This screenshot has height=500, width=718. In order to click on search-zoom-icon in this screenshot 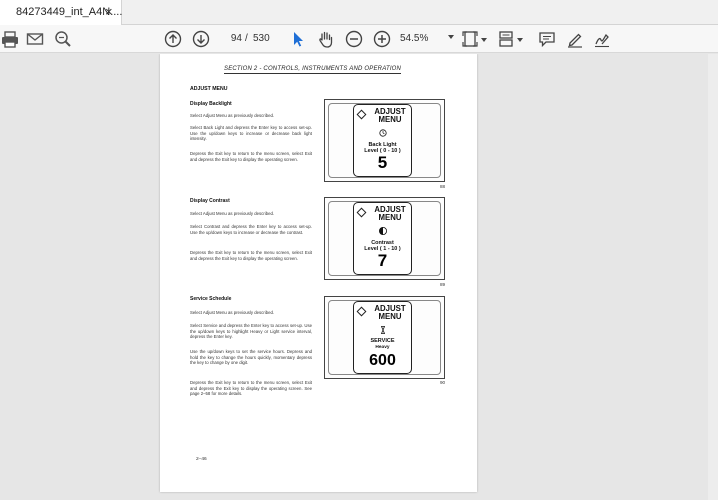, I will do `click(63, 39)`.